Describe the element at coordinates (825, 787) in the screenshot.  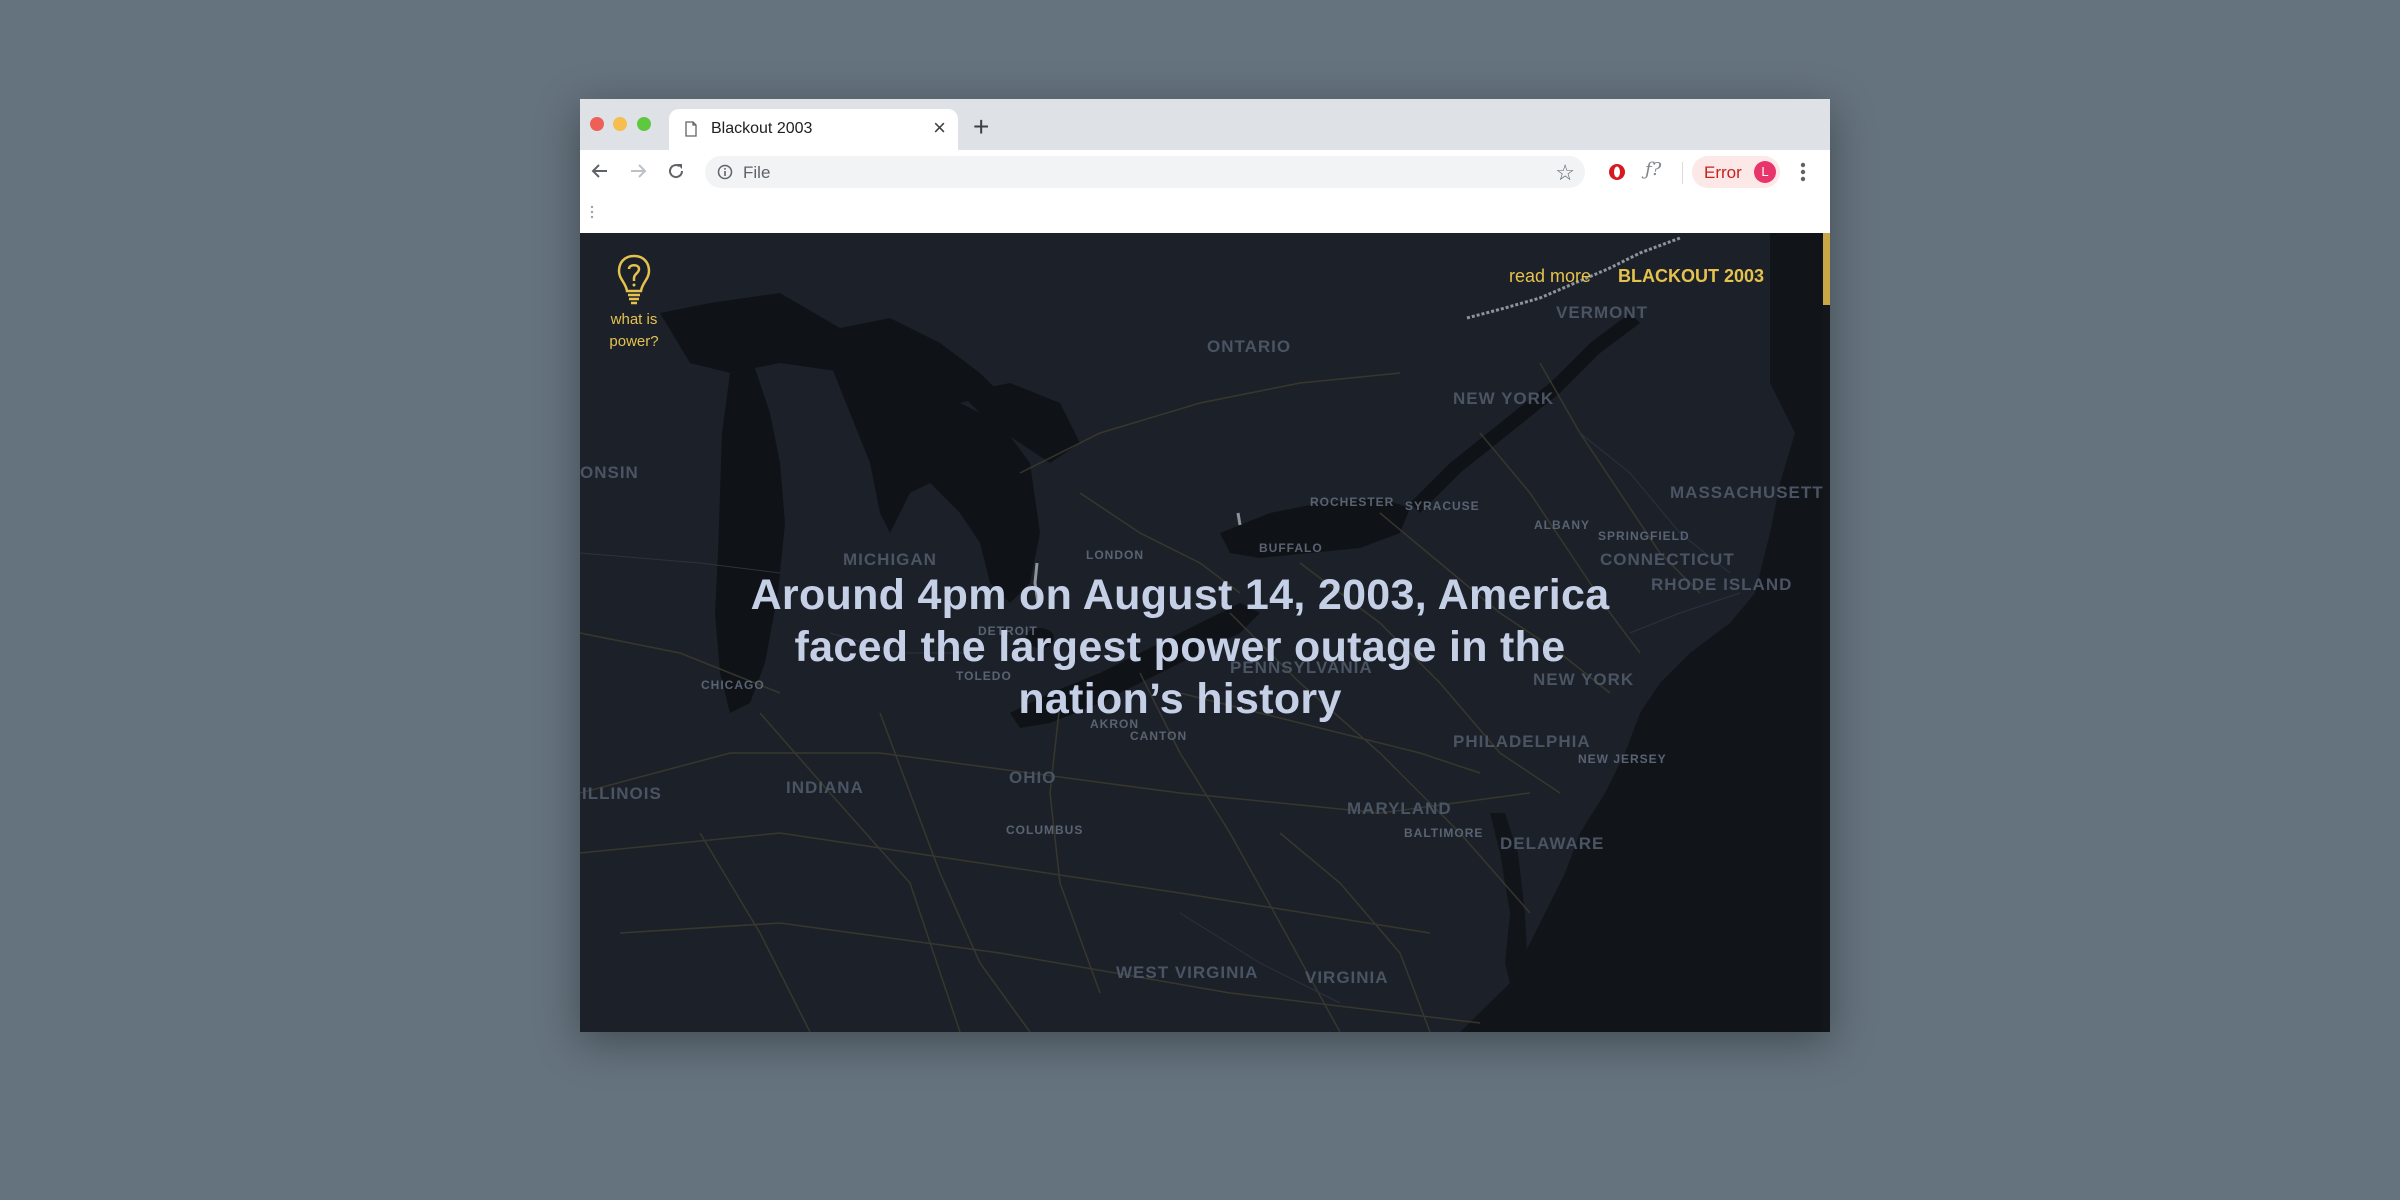
I see `map-label-indiana: INDIANA` at that location.